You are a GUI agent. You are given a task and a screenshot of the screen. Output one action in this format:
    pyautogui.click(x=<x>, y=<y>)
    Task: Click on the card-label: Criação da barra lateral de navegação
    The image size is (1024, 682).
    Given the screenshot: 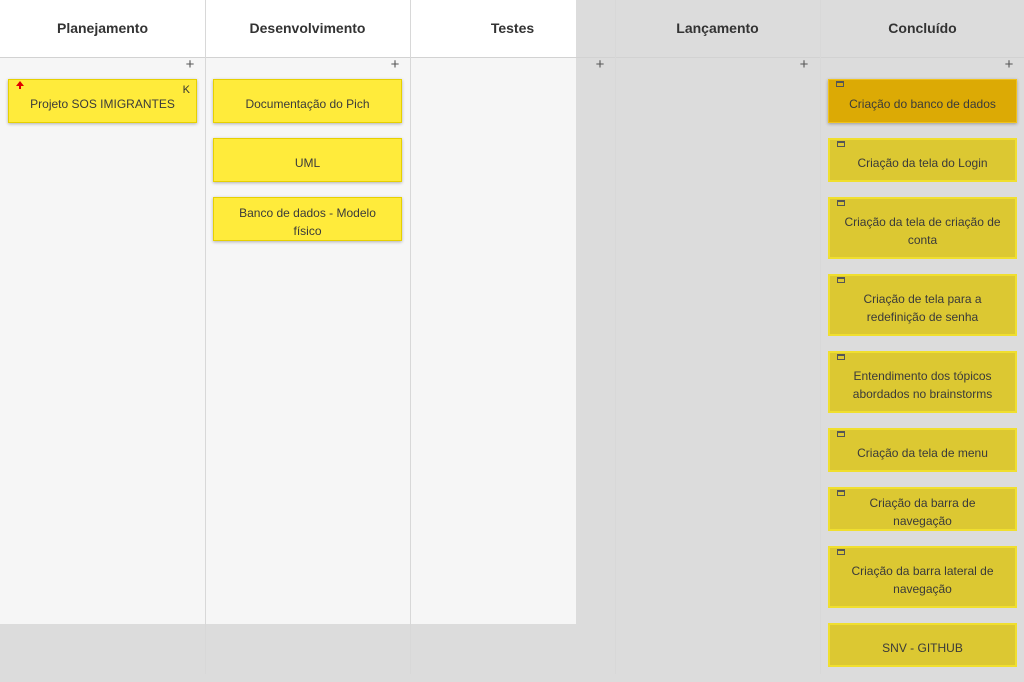 What is the action you would take?
    pyautogui.click(x=922, y=580)
    